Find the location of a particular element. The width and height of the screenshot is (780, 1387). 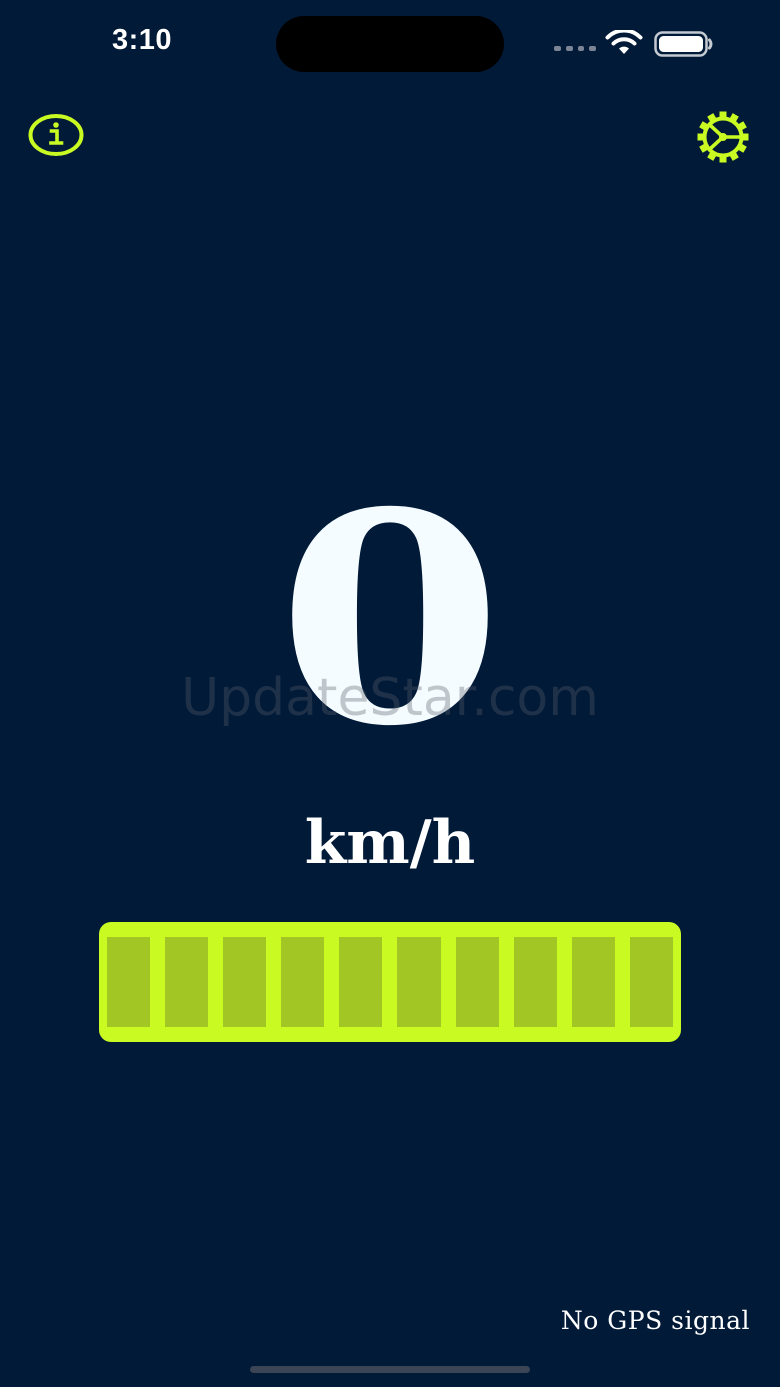

speed-level-bar is located at coordinates (390, 982).